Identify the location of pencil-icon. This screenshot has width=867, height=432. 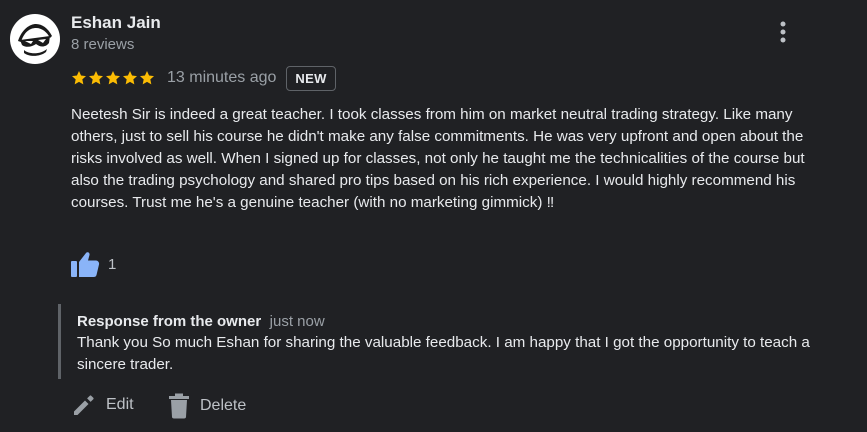
(84, 405).